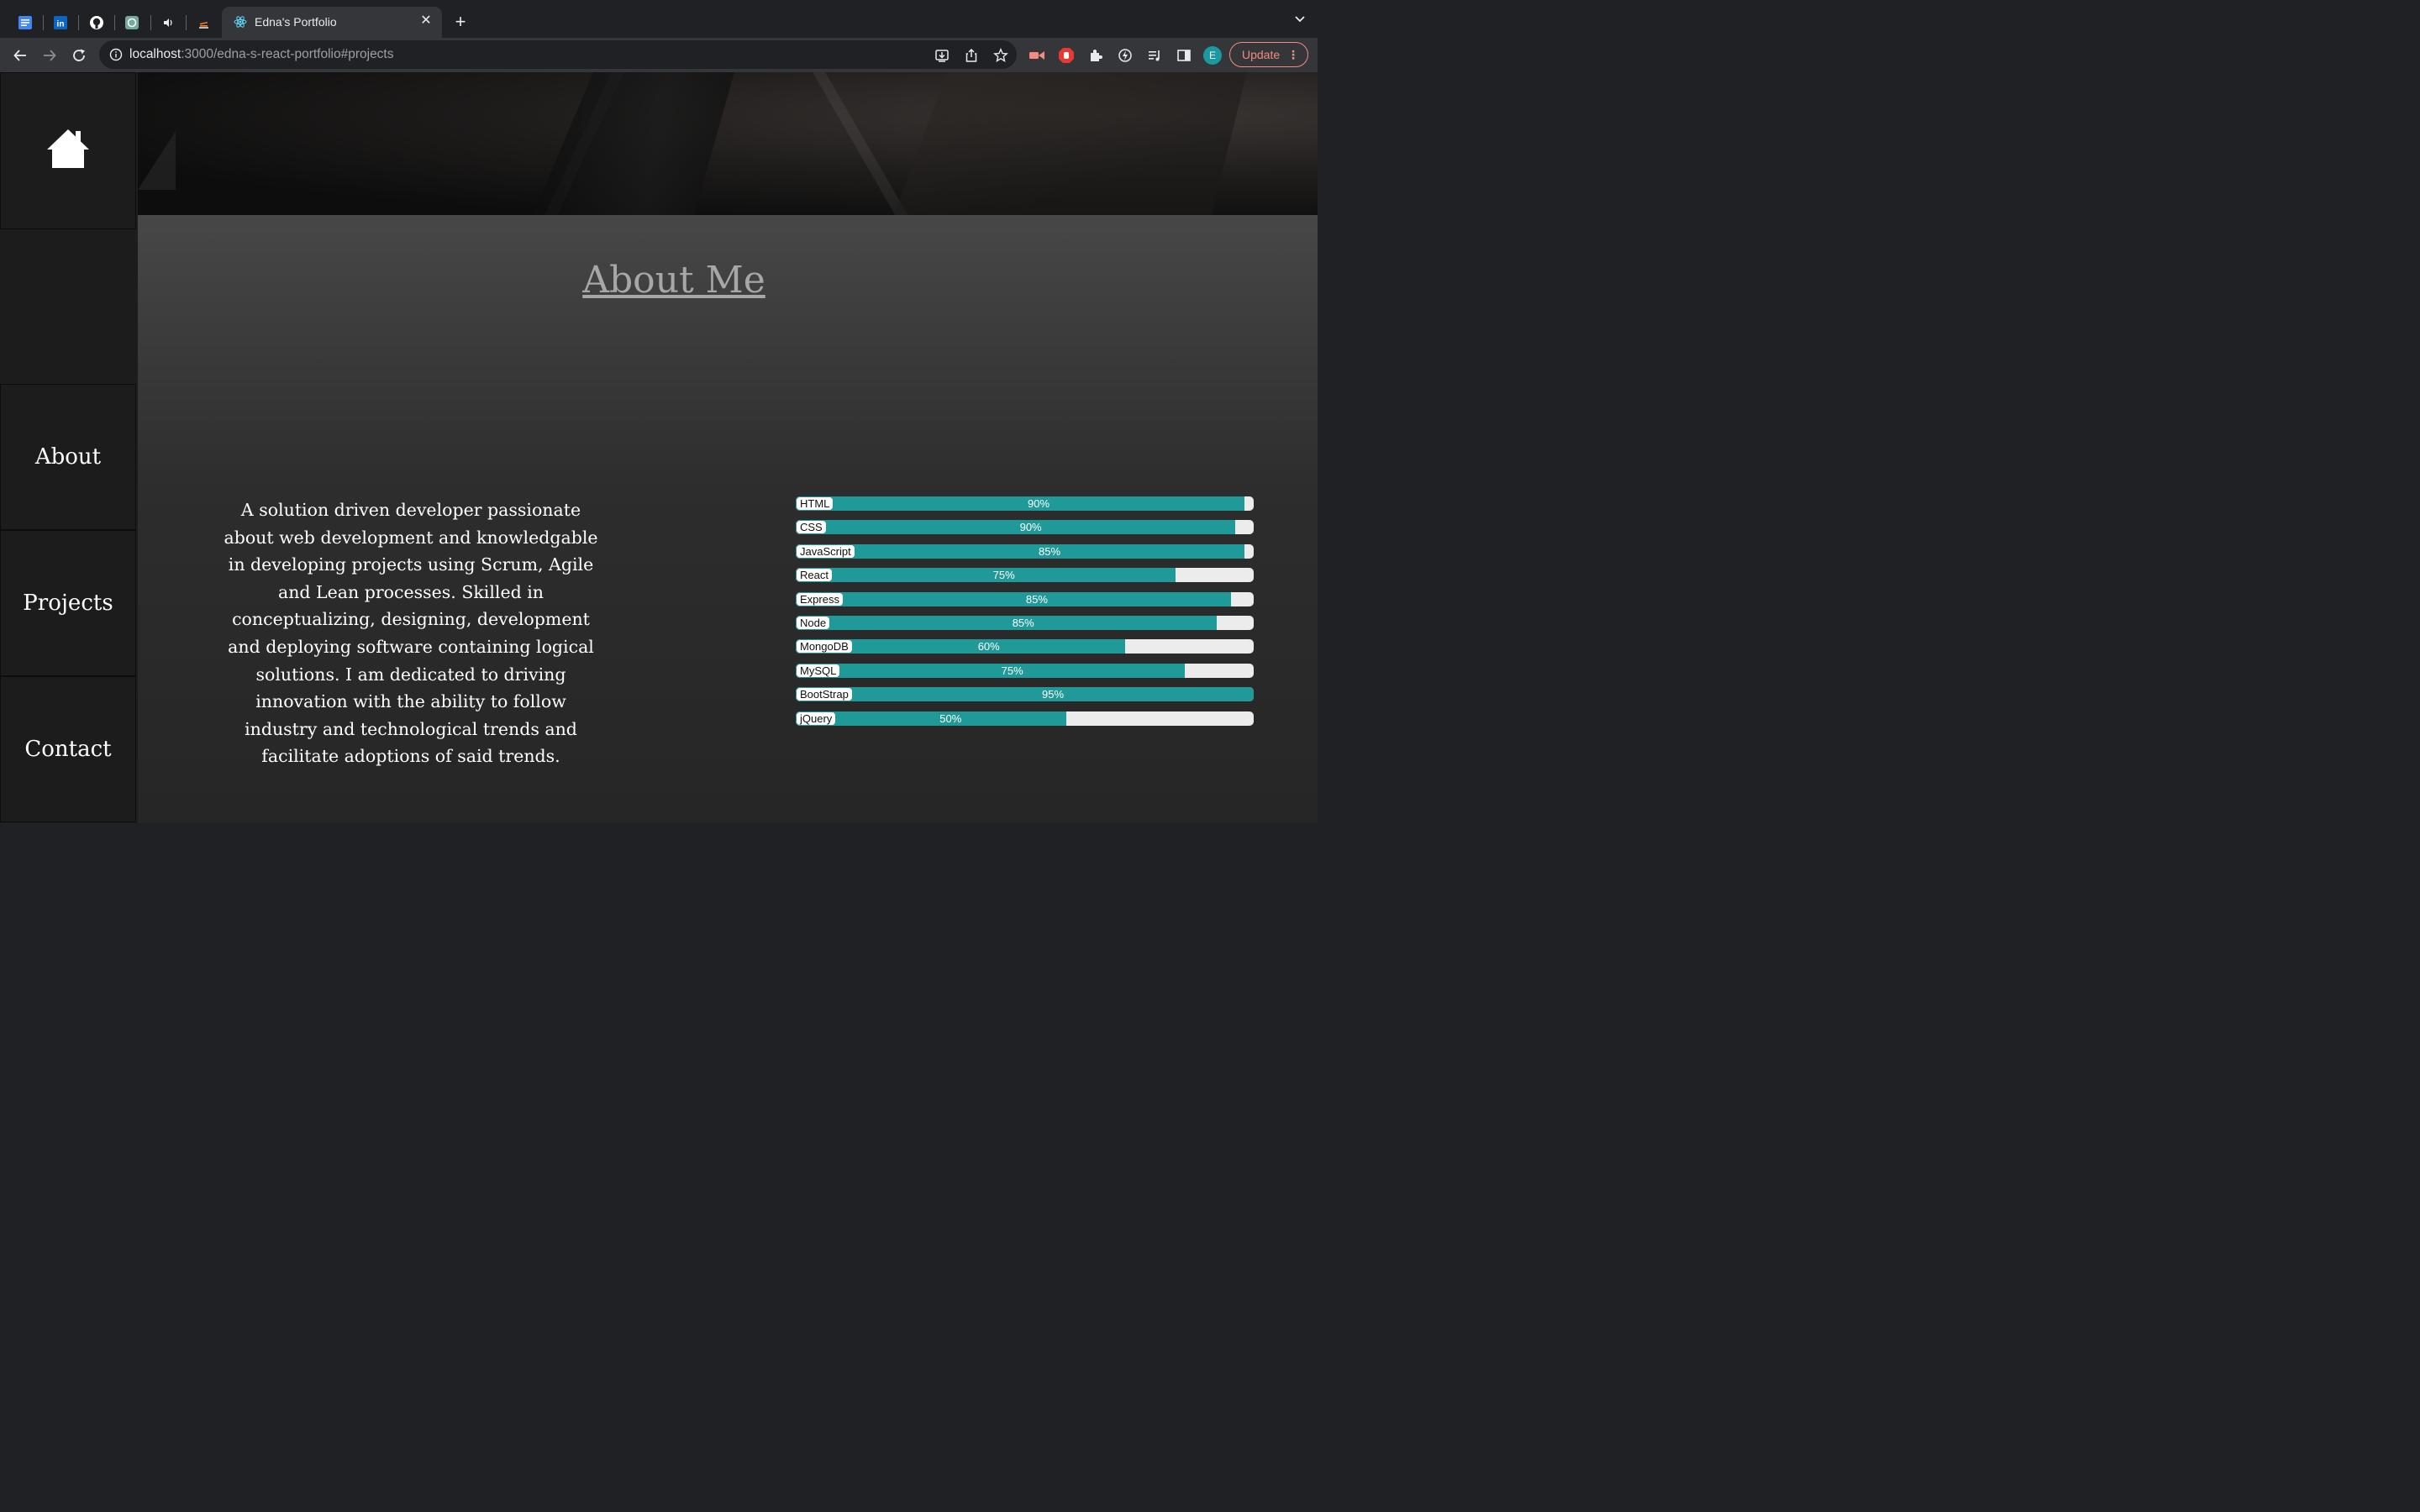 The width and height of the screenshot is (2420, 1512). What do you see at coordinates (989, 647) in the screenshot?
I see `skill-percent: 60%` at bounding box center [989, 647].